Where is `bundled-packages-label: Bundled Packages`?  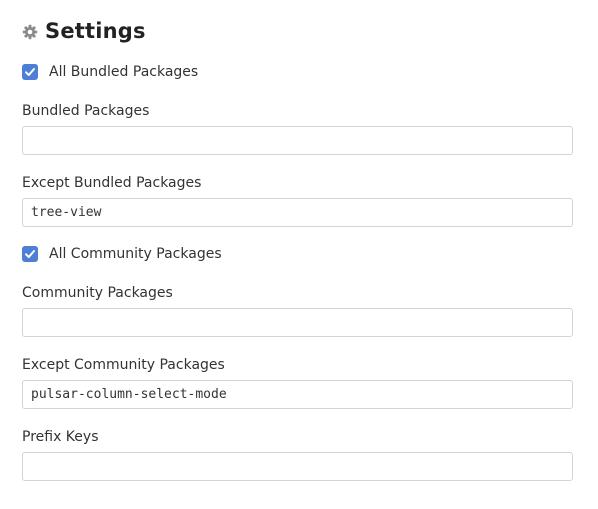 bundled-packages-label: Bundled Packages is located at coordinates (86, 111).